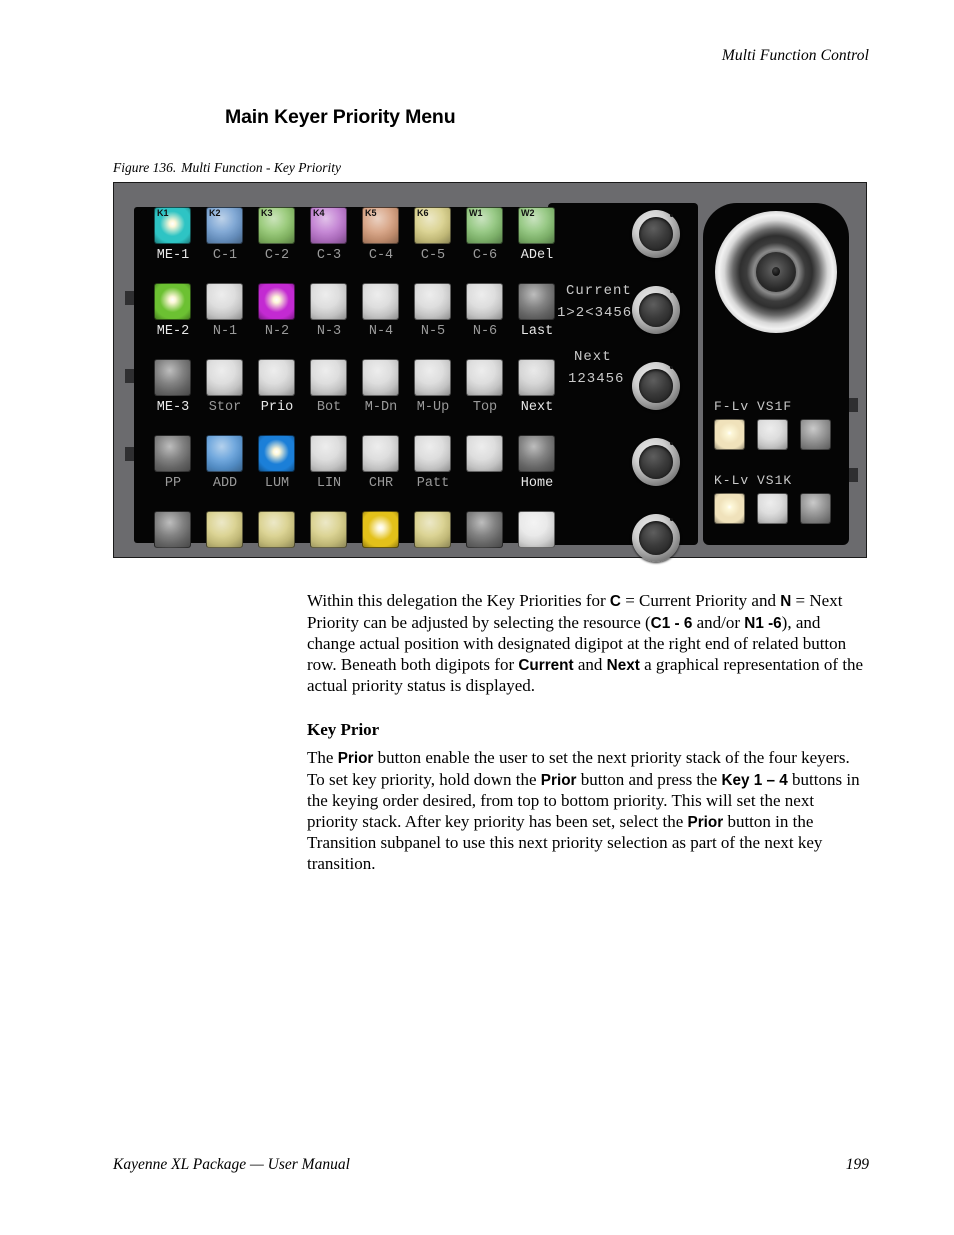  I want to click on panel-button-m-dn, so click(380, 377).